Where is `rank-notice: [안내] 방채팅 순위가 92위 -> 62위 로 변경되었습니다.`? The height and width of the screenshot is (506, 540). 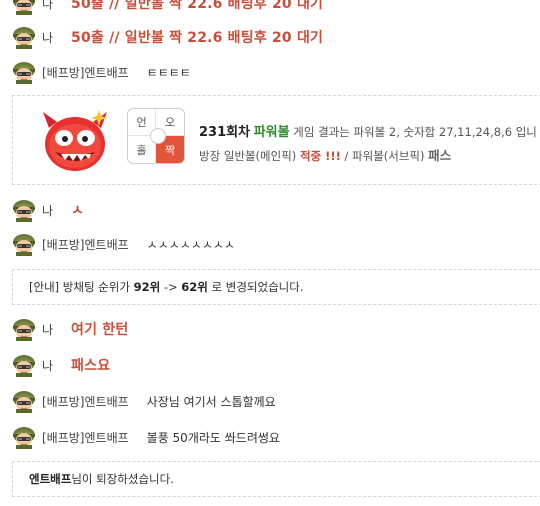 rank-notice: [안내] 방채팅 순위가 92위 -> 62위 로 변경되었습니다. is located at coordinates (276, 287).